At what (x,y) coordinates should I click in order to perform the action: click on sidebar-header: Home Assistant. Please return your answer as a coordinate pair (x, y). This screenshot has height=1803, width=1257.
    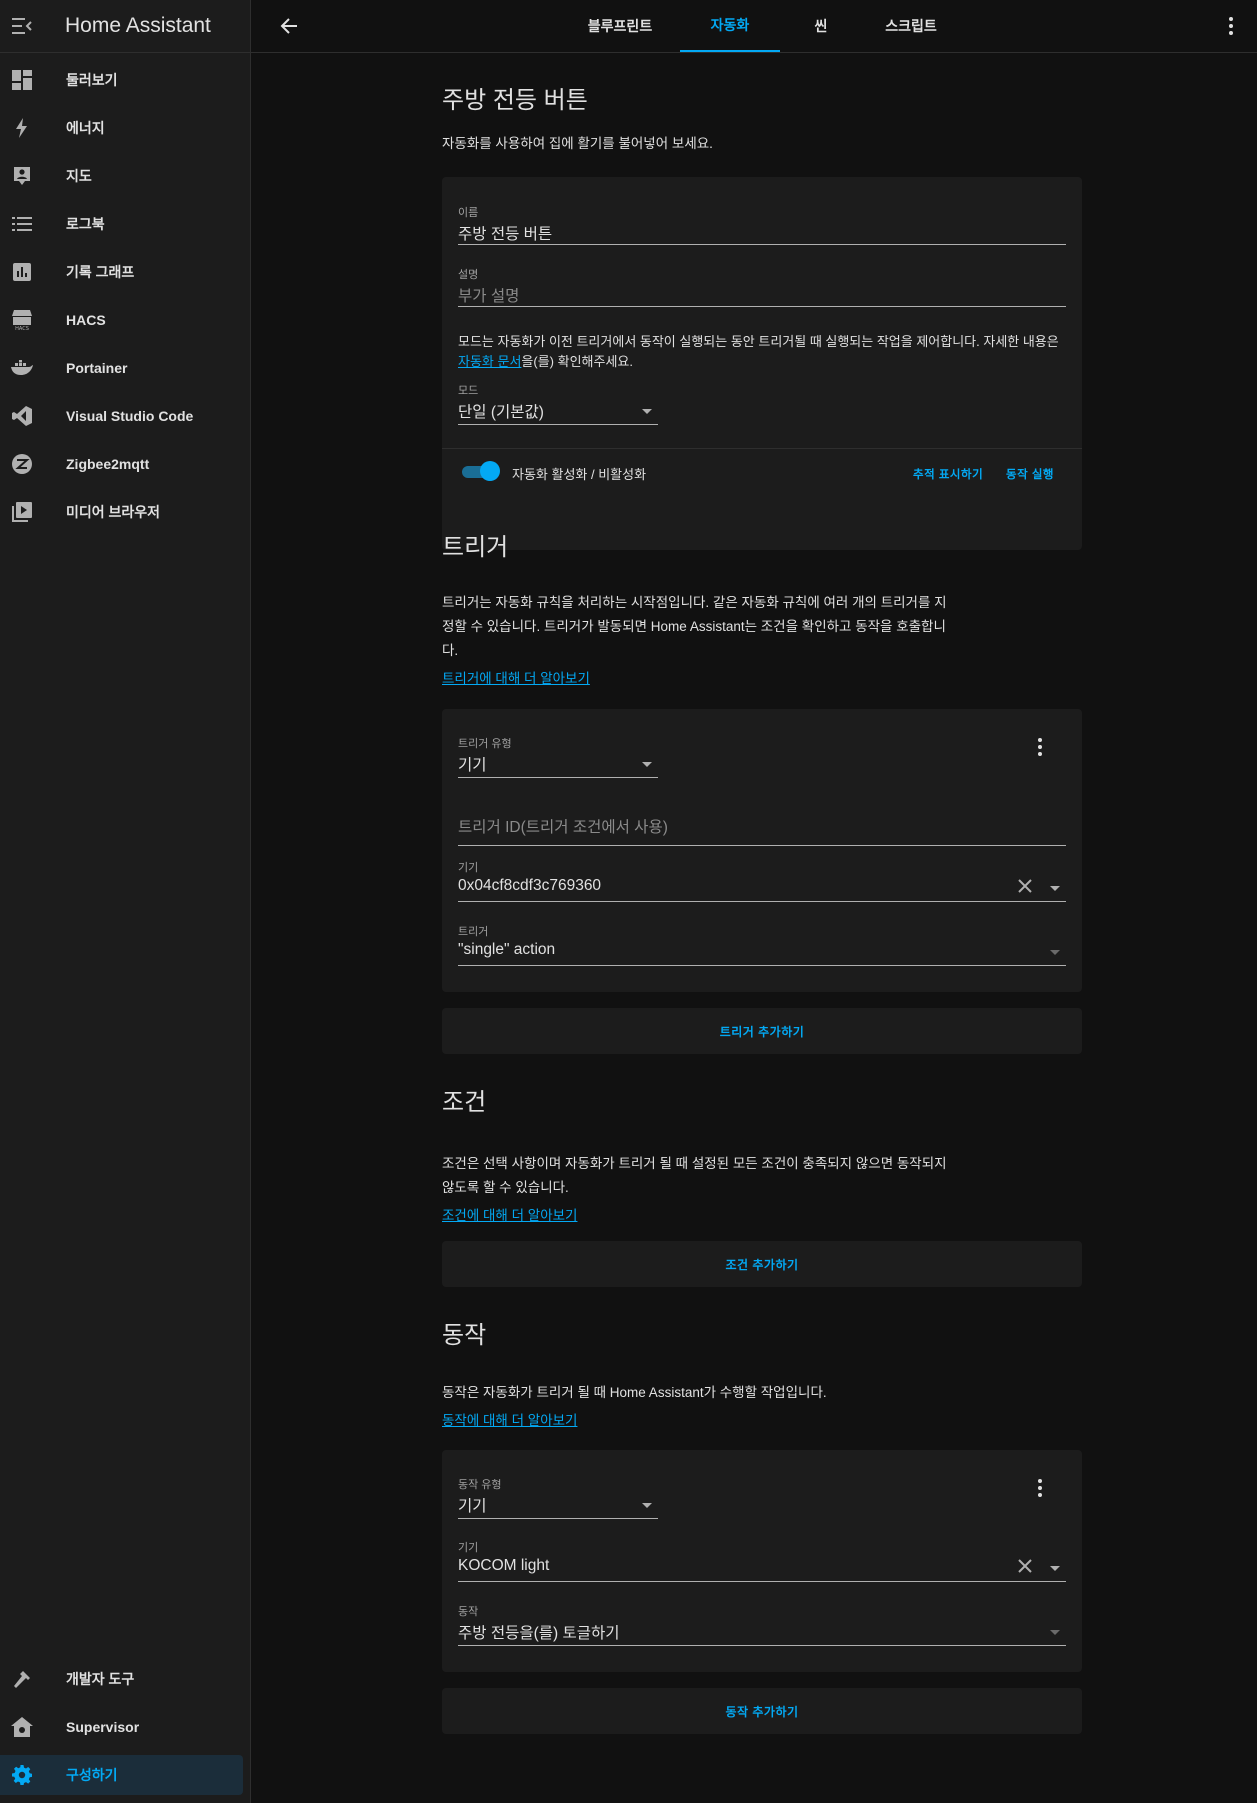
    Looking at the image, I should click on (125, 26).